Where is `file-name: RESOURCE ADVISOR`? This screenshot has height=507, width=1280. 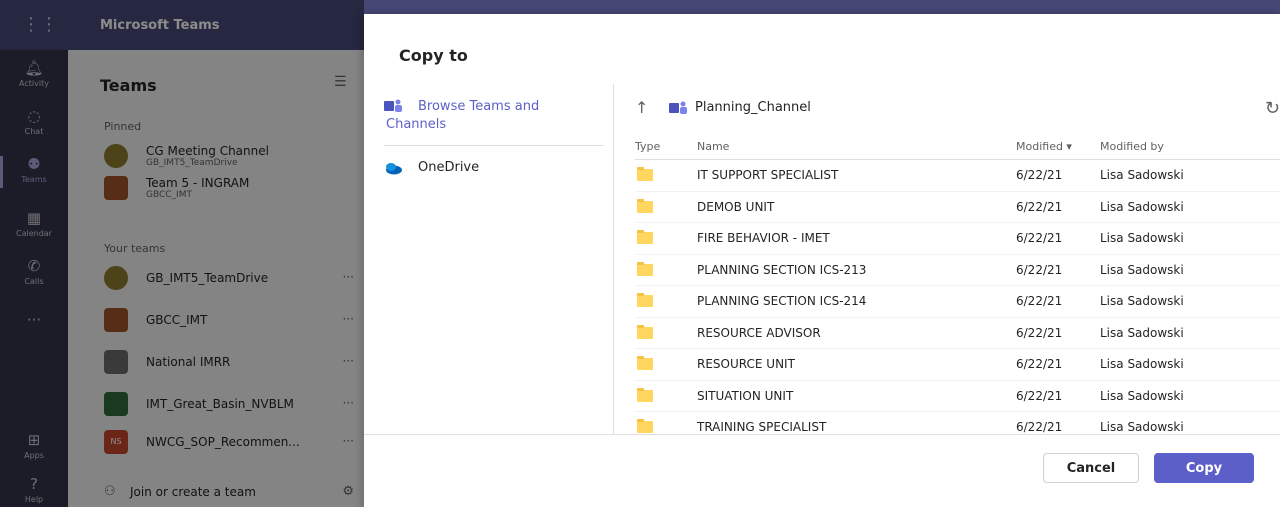
file-name: RESOURCE ADVISOR is located at coordinates (759, 332).